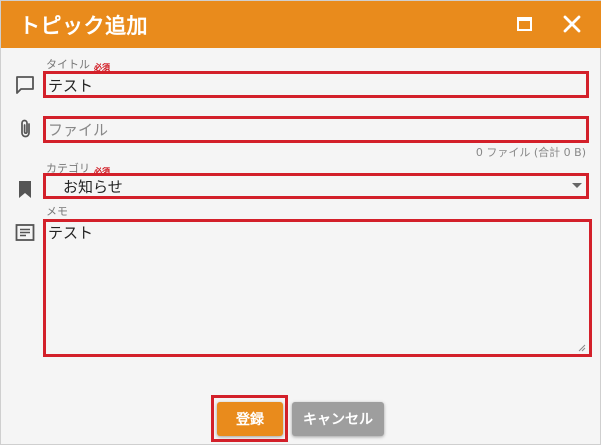 The image size is (601, 445). I want to click on paperclip-icon, so click(25, 128).